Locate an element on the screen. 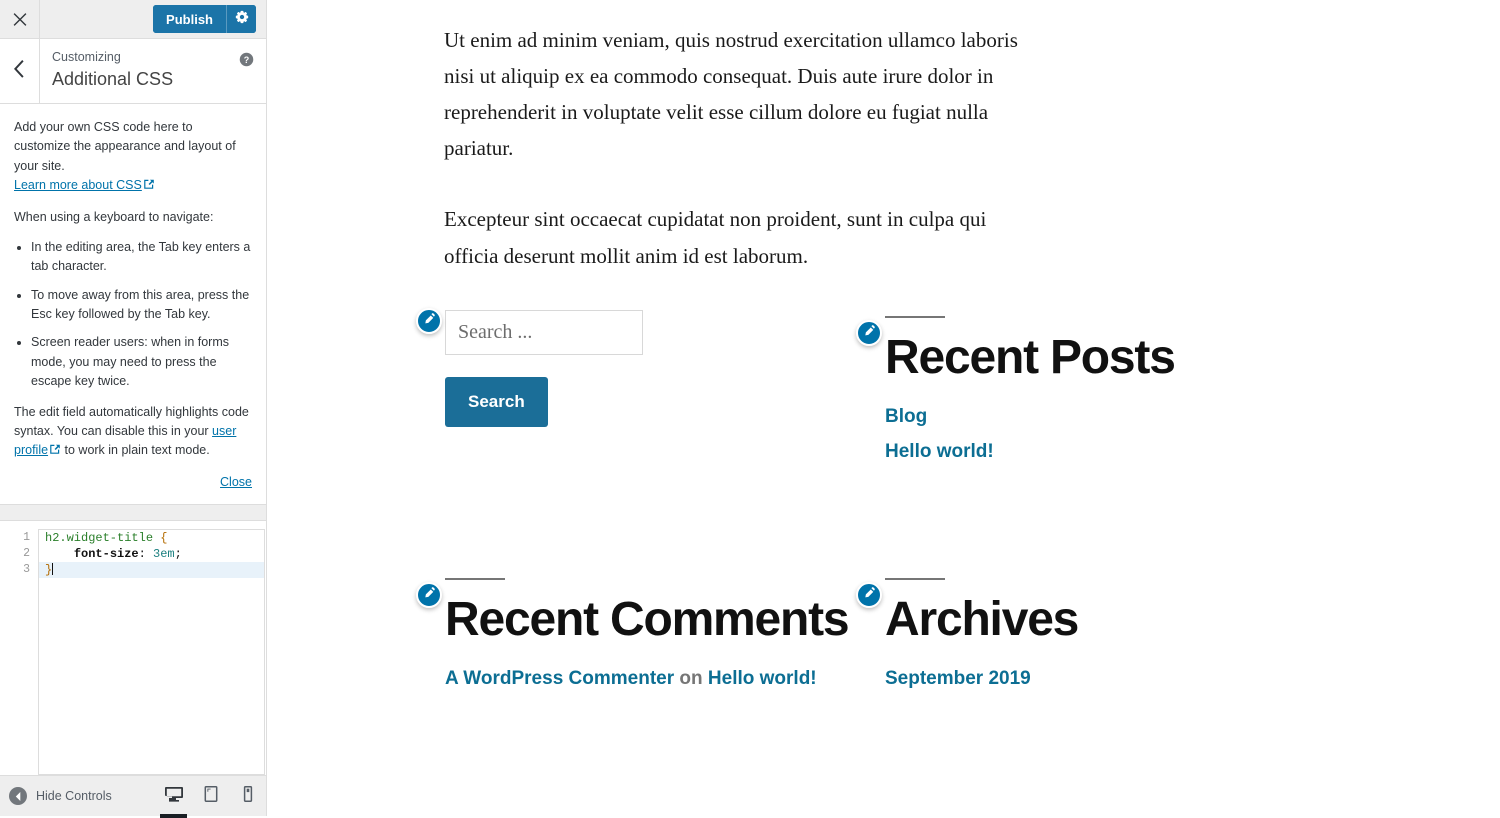 The width and height of the screenshot is (1500, 818). publish-button-group: Publish is located at coordinates (204, 19).